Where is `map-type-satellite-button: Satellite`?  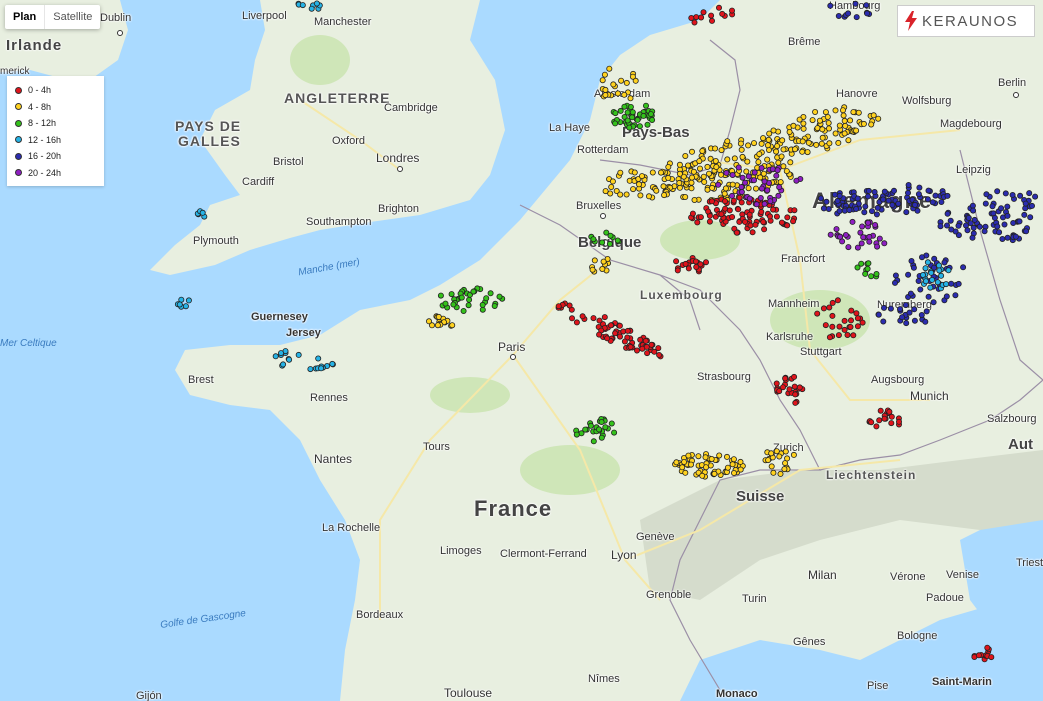 map-type-satellite-button: Satellite is located at coordinates (72, 17).